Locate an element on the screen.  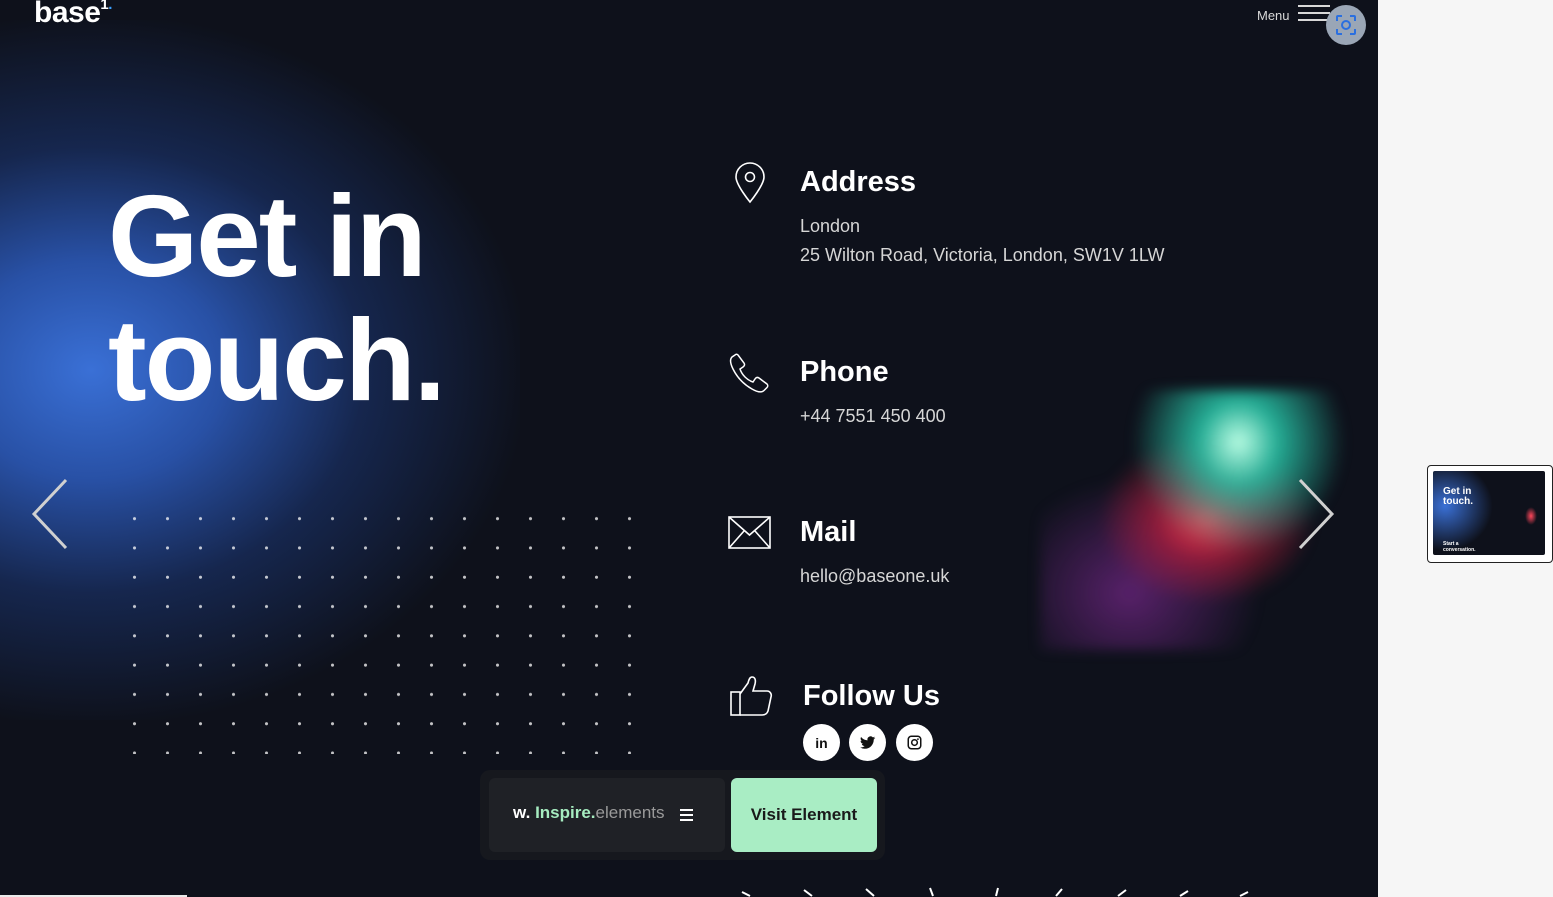
page-thumbnail: Get in touch. Start a conversation. is located at coordinates (1490, 514).